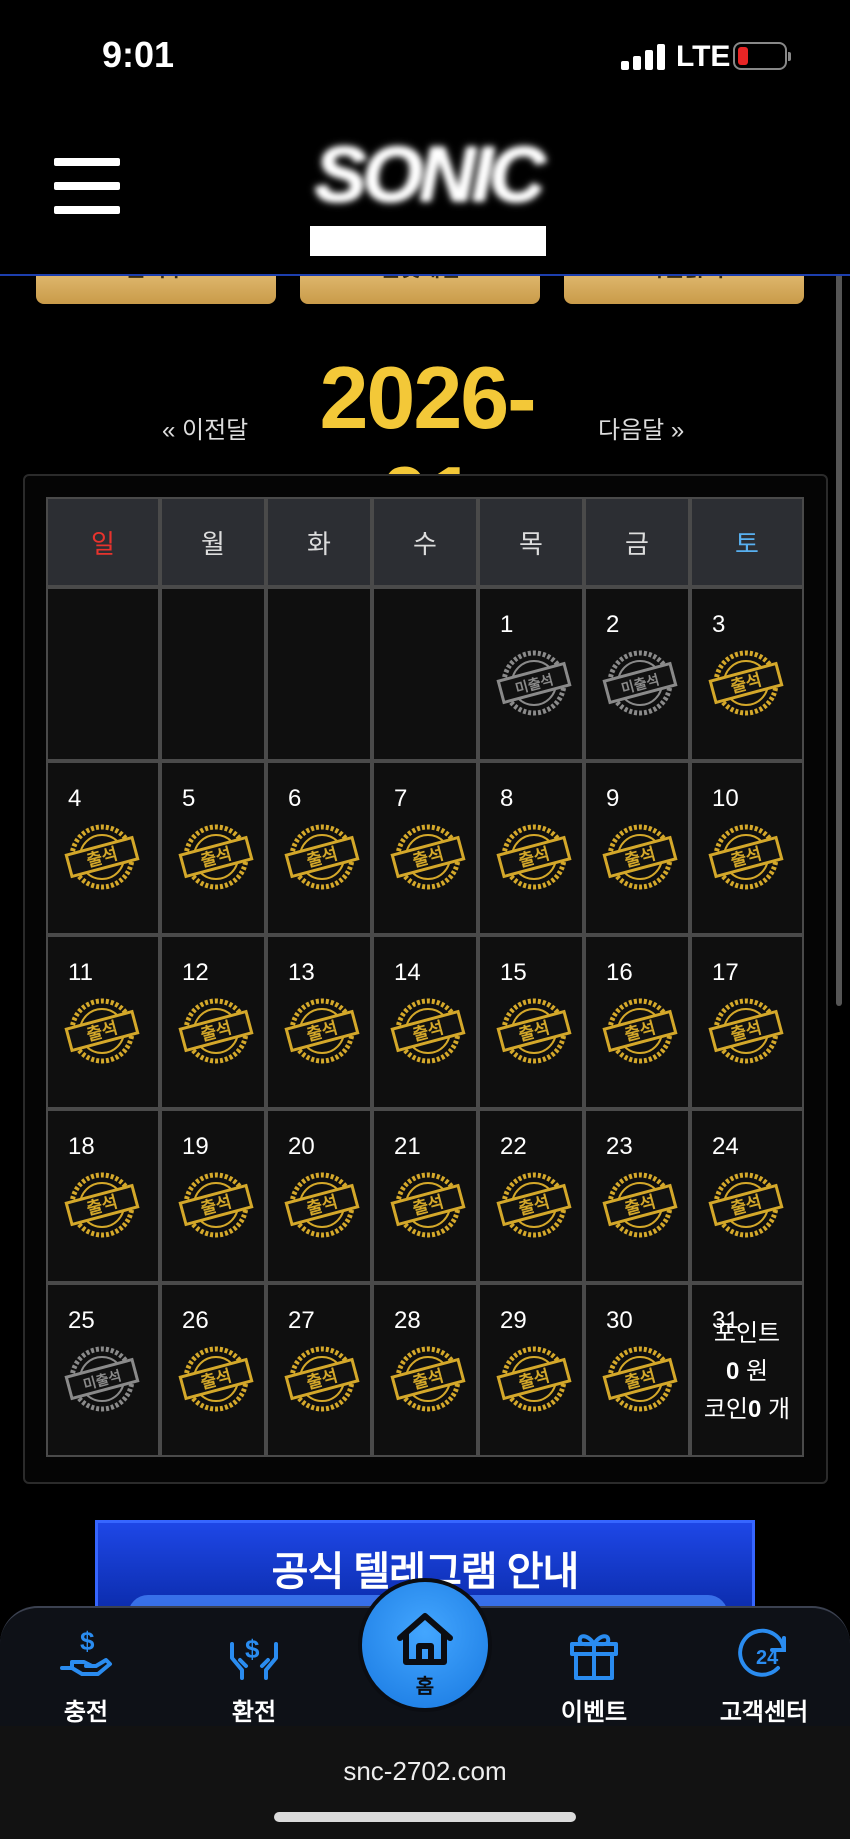 The height and width of the screenshot is (1839, 850). What do you see at coordinates (594, 1657) in the screenshot?
I see `gift-icon` at bounding box center [594, 1657].